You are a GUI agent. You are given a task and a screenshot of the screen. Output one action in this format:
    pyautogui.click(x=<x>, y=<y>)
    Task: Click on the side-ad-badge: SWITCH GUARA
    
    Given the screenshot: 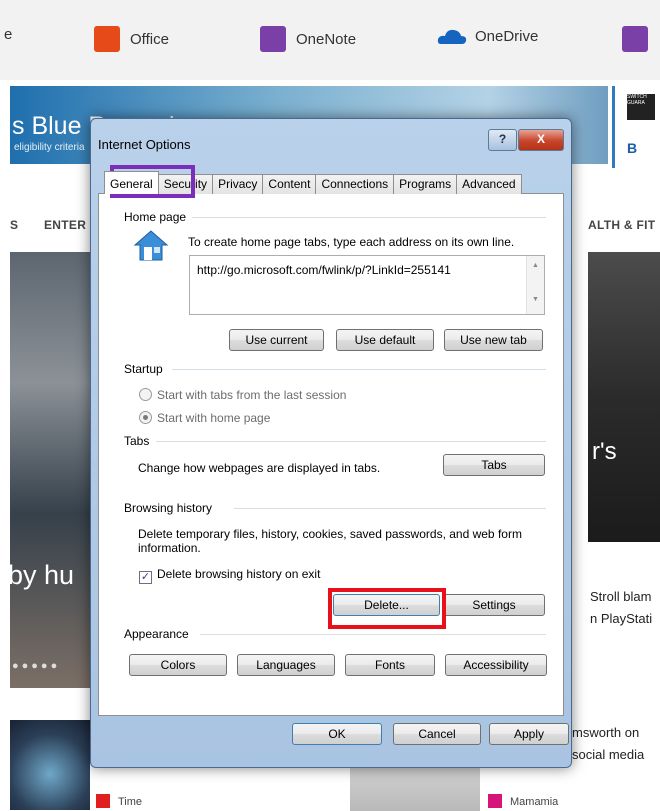 What is the action you would take?
    pyautogui.click(x=641, y=107)
    